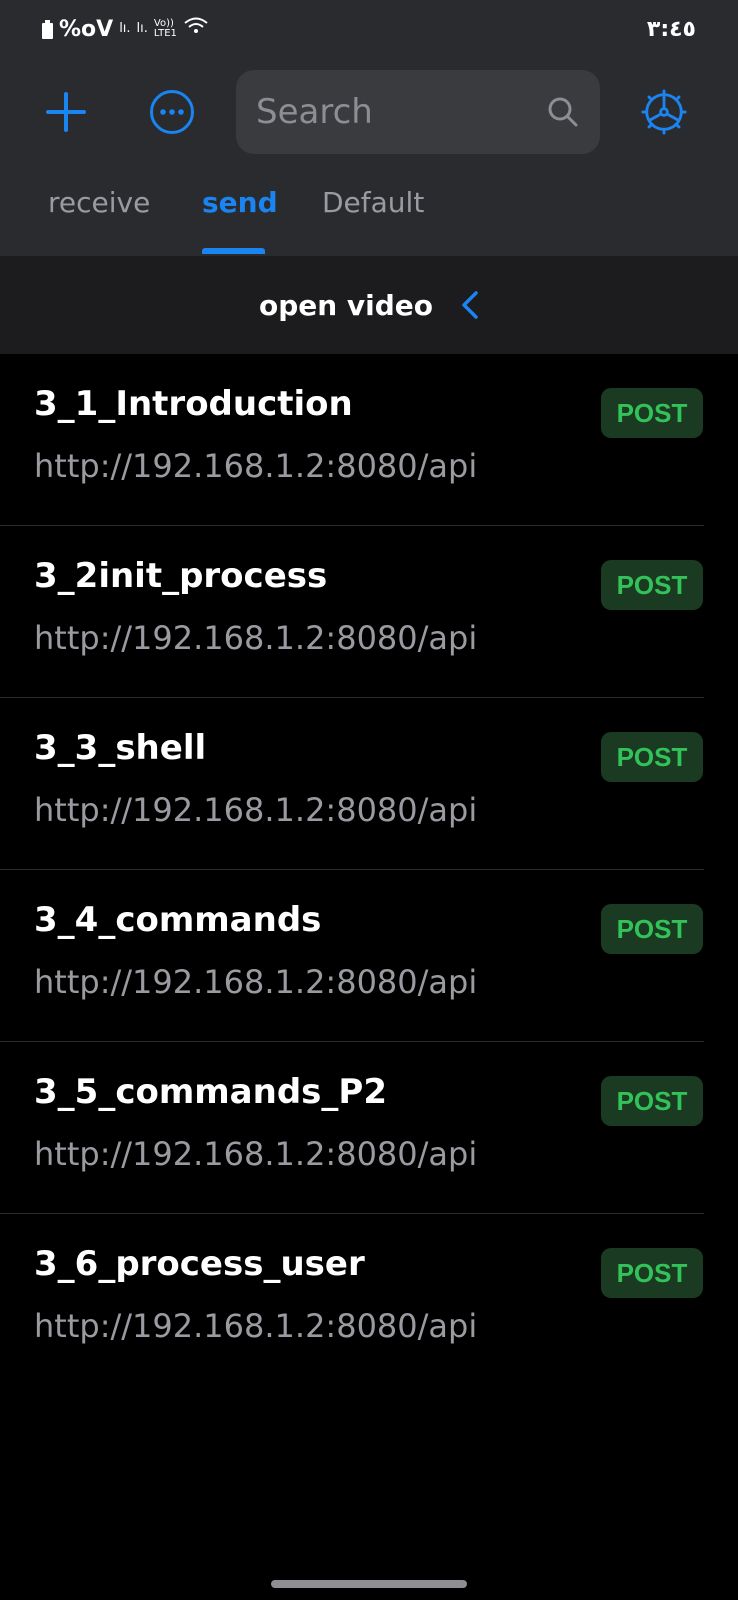 The image size is (738, 1600). I want to click on request-name: 3_1_Introduction, so click(193, 404).